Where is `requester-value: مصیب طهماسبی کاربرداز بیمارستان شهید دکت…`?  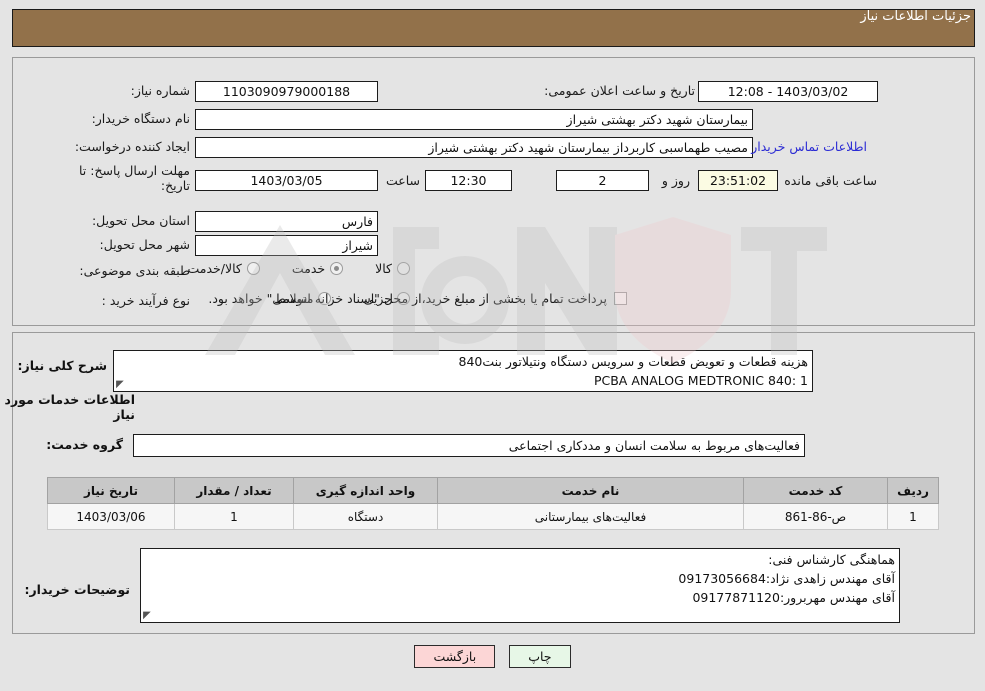
requester-value: مصیب طهماسبی کاربرداز بیمارستان شهید دکت… is located at coordinates (474, 147).